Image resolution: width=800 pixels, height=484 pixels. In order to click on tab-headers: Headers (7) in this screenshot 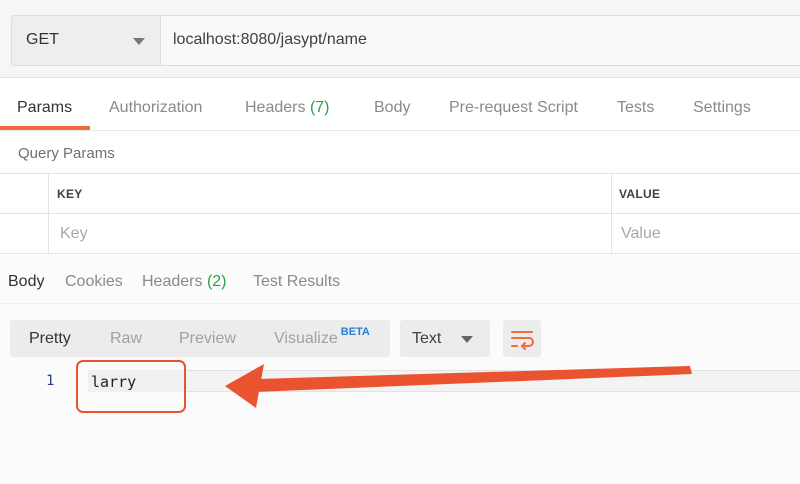, I will do `click(287, 108)`.